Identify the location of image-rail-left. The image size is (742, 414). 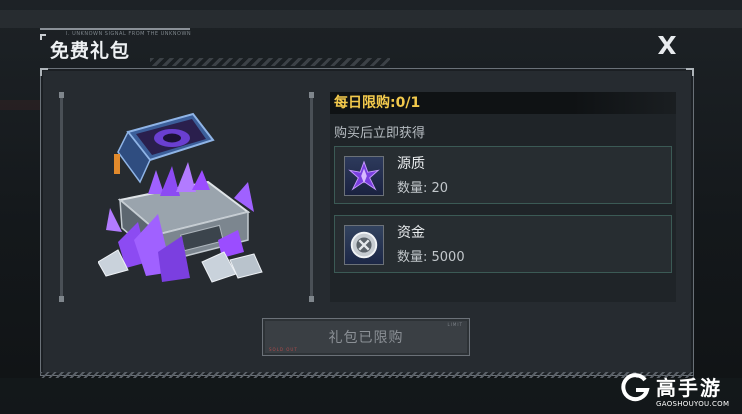
(61, 197).